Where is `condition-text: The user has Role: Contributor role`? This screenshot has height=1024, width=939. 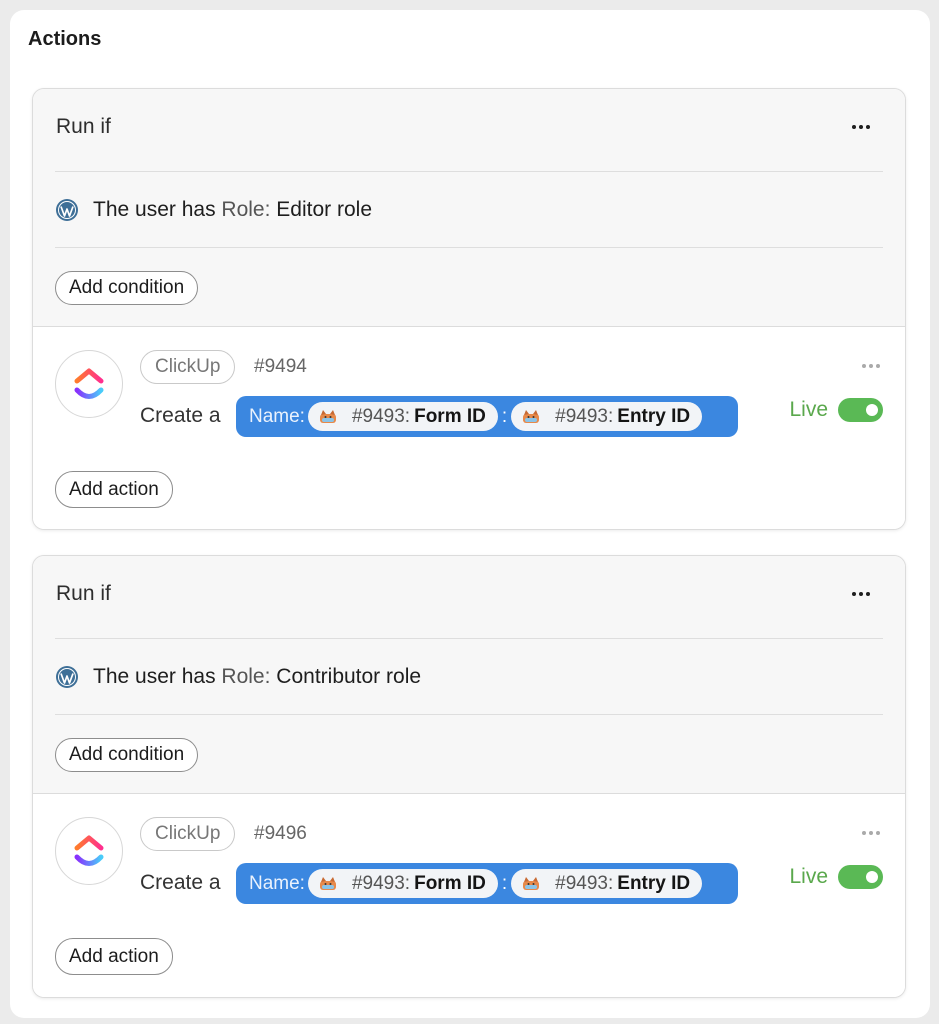 condition-text: The user has Role: Contributor role is located at coordinates (257, 677).